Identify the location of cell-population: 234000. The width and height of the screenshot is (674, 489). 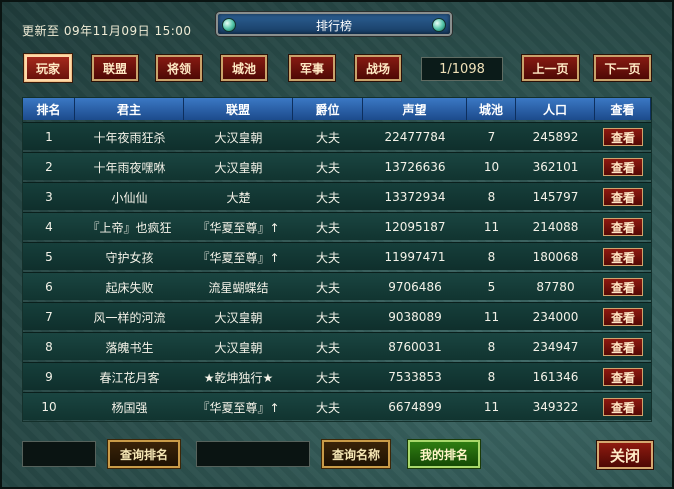
(555, 317).